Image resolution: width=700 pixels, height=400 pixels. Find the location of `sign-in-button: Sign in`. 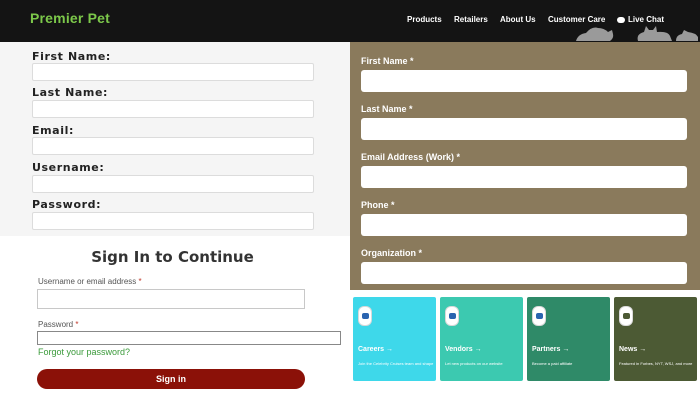

sign-in-button: Sign in is located at coordinates (171, 379).